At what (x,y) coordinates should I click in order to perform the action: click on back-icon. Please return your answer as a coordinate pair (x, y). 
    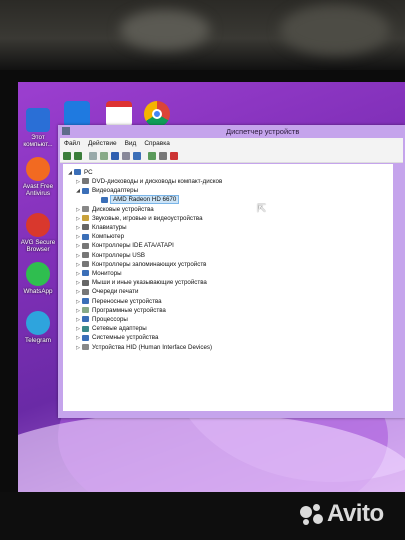
    Looking at the image, I should click on (67, 155).